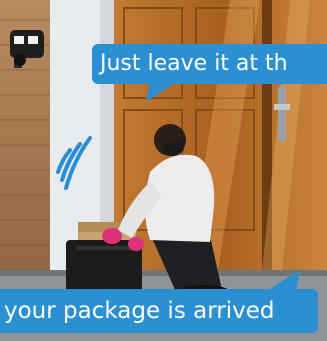 Image resolution: width=327 pixels, height=341 pixels. Describe the element at coordinates (282, 114) in the screenshot. I see `door-handle` at that location.